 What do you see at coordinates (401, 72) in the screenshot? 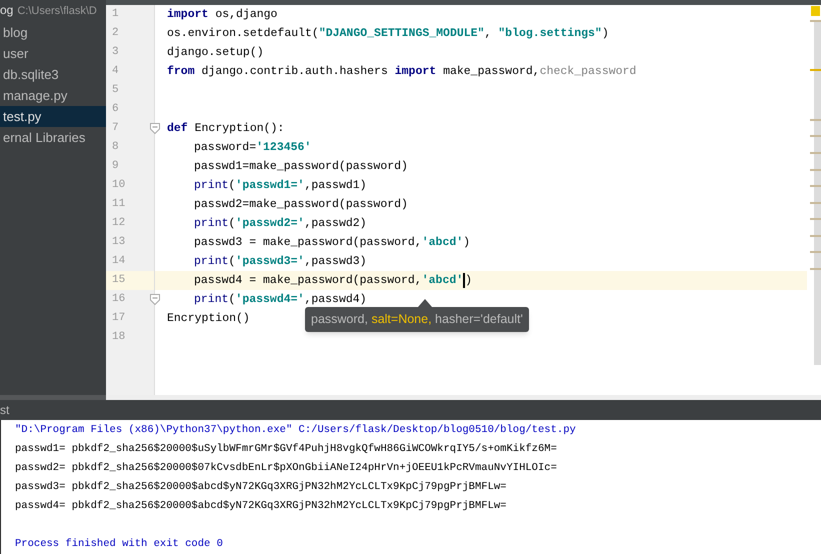
I see `code-line: from django.contrib.auth.hashers import make_password,check_password` at bounding box center [401, 72].